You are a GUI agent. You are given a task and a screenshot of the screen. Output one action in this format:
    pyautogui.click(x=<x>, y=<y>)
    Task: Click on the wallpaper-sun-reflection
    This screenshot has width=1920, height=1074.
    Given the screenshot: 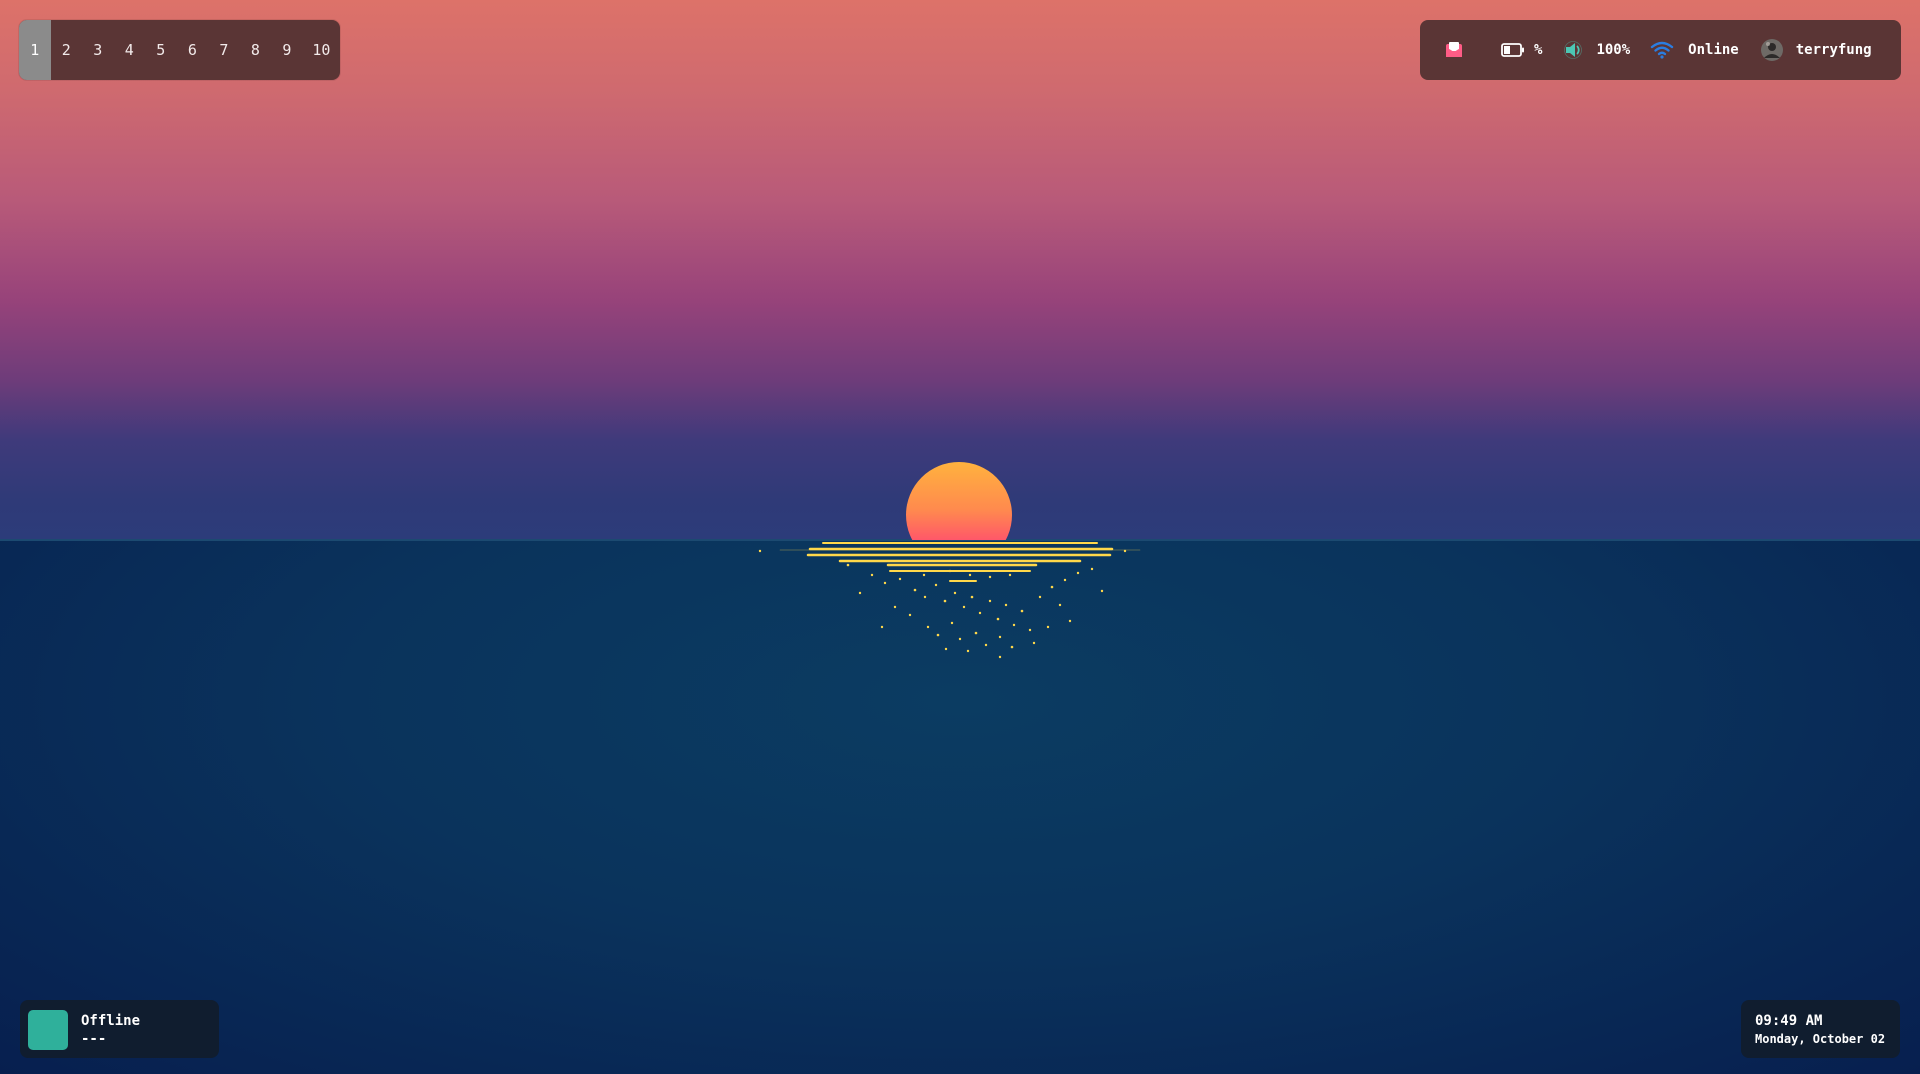 What is the action you would take?
    pyautogui.click(x=949, y=600)
    